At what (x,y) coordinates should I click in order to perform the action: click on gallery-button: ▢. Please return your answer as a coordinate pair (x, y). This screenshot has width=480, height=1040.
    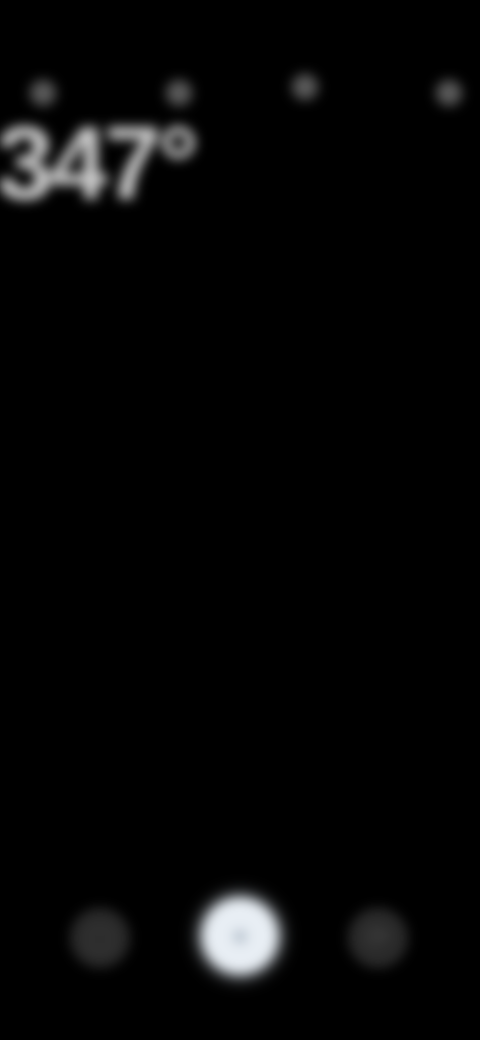
    Looking at the image, I should click on (100, 938).